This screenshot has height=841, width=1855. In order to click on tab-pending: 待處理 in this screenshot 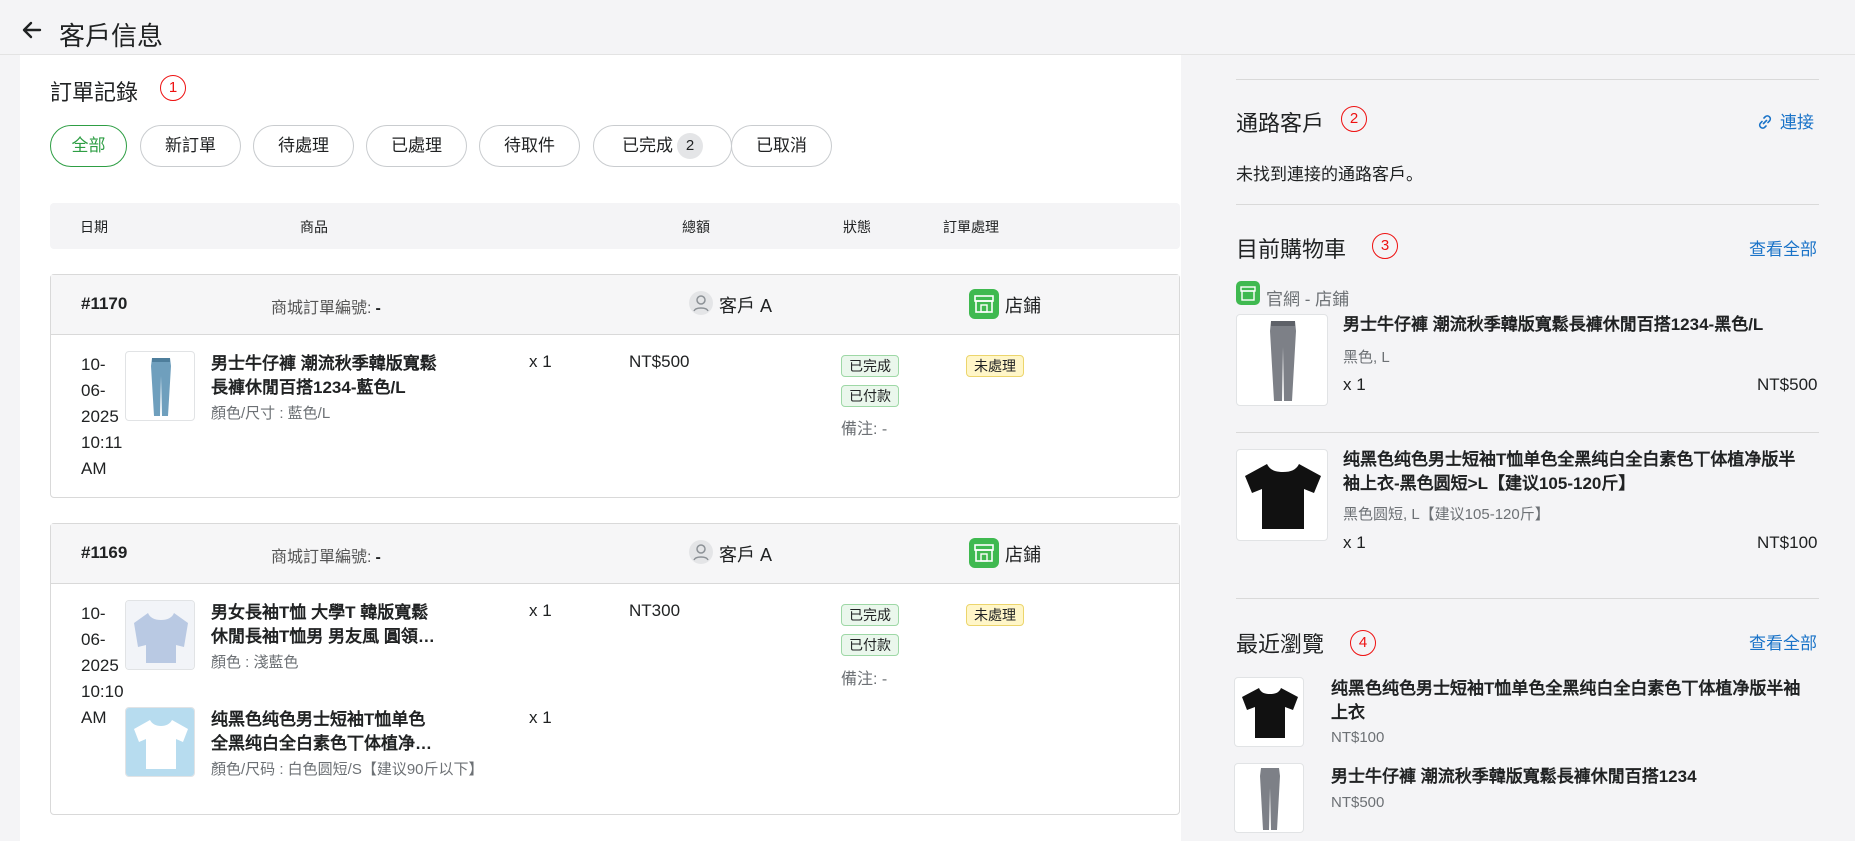, I will do `click(303, 146)`.